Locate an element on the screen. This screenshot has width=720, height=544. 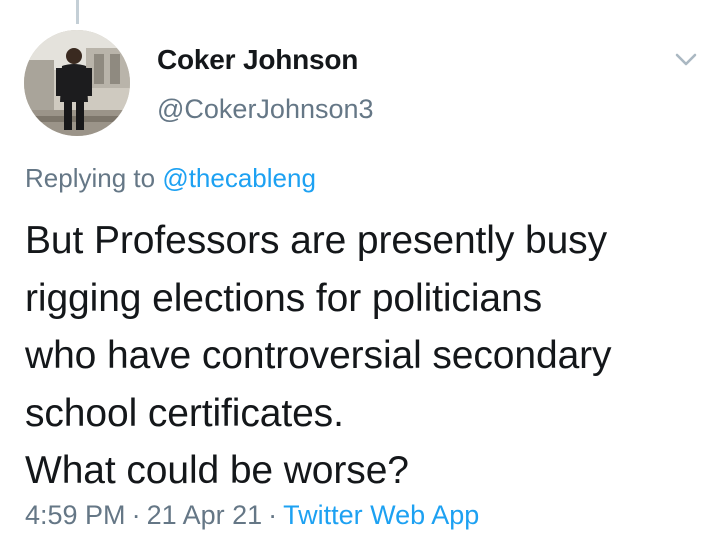
tweet-time: 4:59 PM is located at coordinates (75, 515).